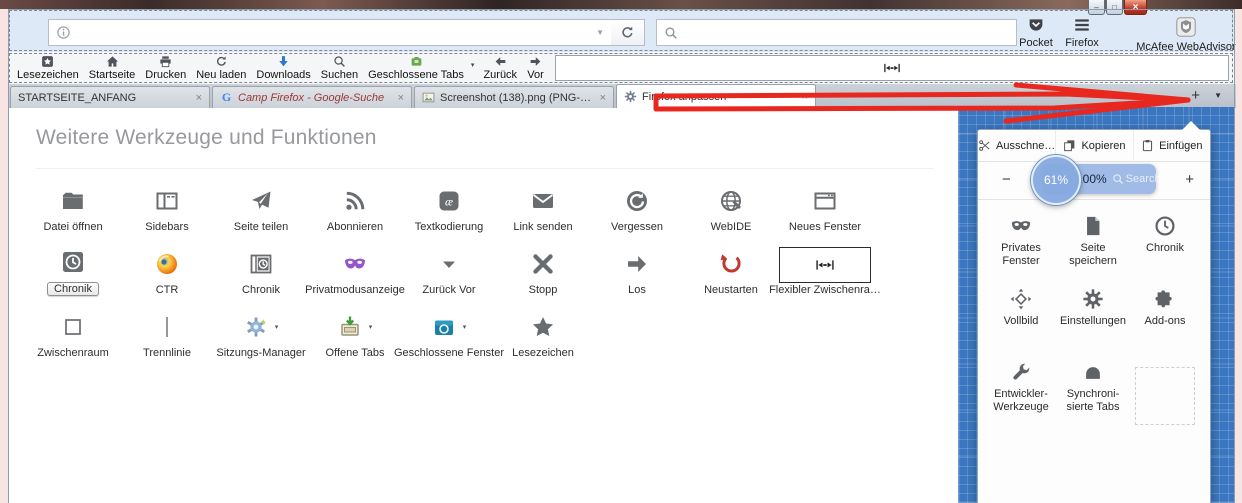 The height and width of the screenshot is (503, 1242). What do you see at coordinates (684, 96) in the screenshot?
I see `tab-title: Firefox anpassen` at bounding box center [684, 96].